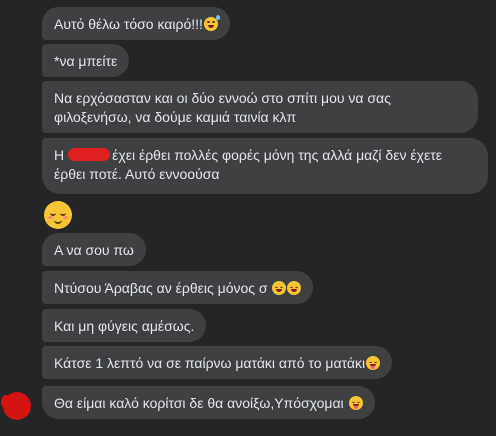  What do you see at coordinates (16, 406) in the screenshot?
I see `avatar` at bounding box center [16, 406].